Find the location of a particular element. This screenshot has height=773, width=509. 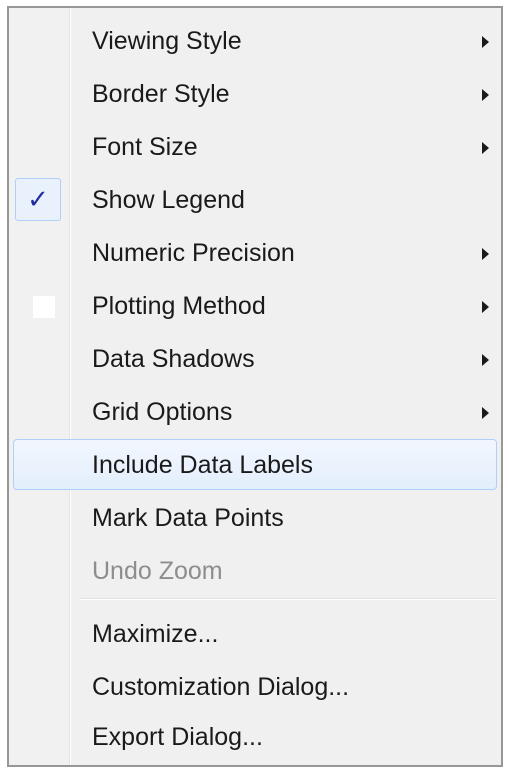

menu-item-label: Include Data Labels is located at coordinates (202, 465).